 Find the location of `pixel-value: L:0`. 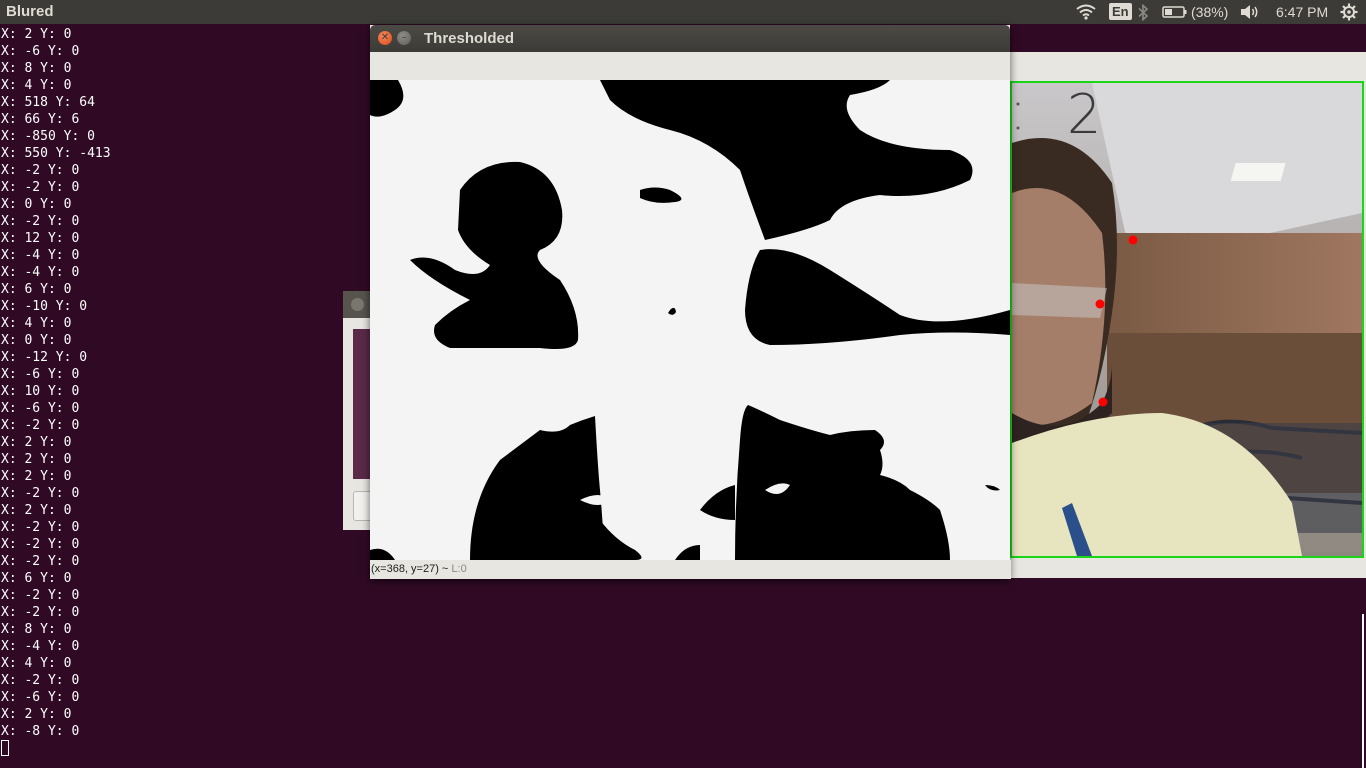

pixel-value: L:0 is located at coordinates (459, 569).